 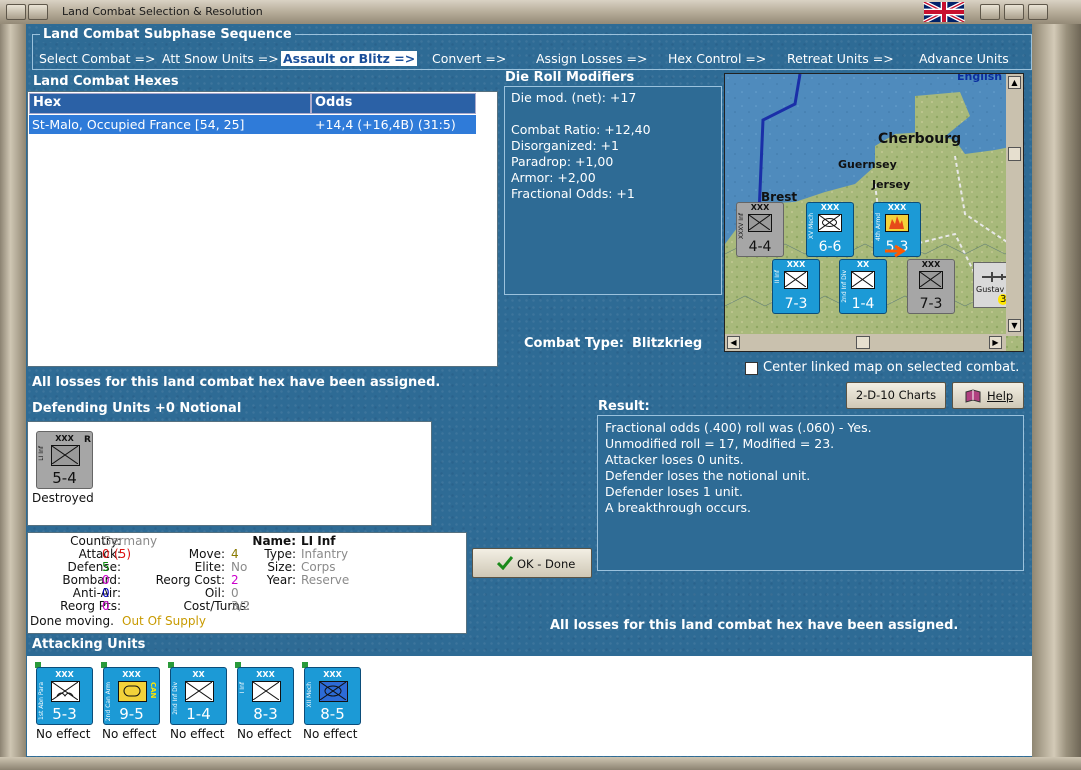 What do you see at coordinates (751, 368) in the screenshot?
I see `center-map-checkbox` at bounding box center [751, 368].